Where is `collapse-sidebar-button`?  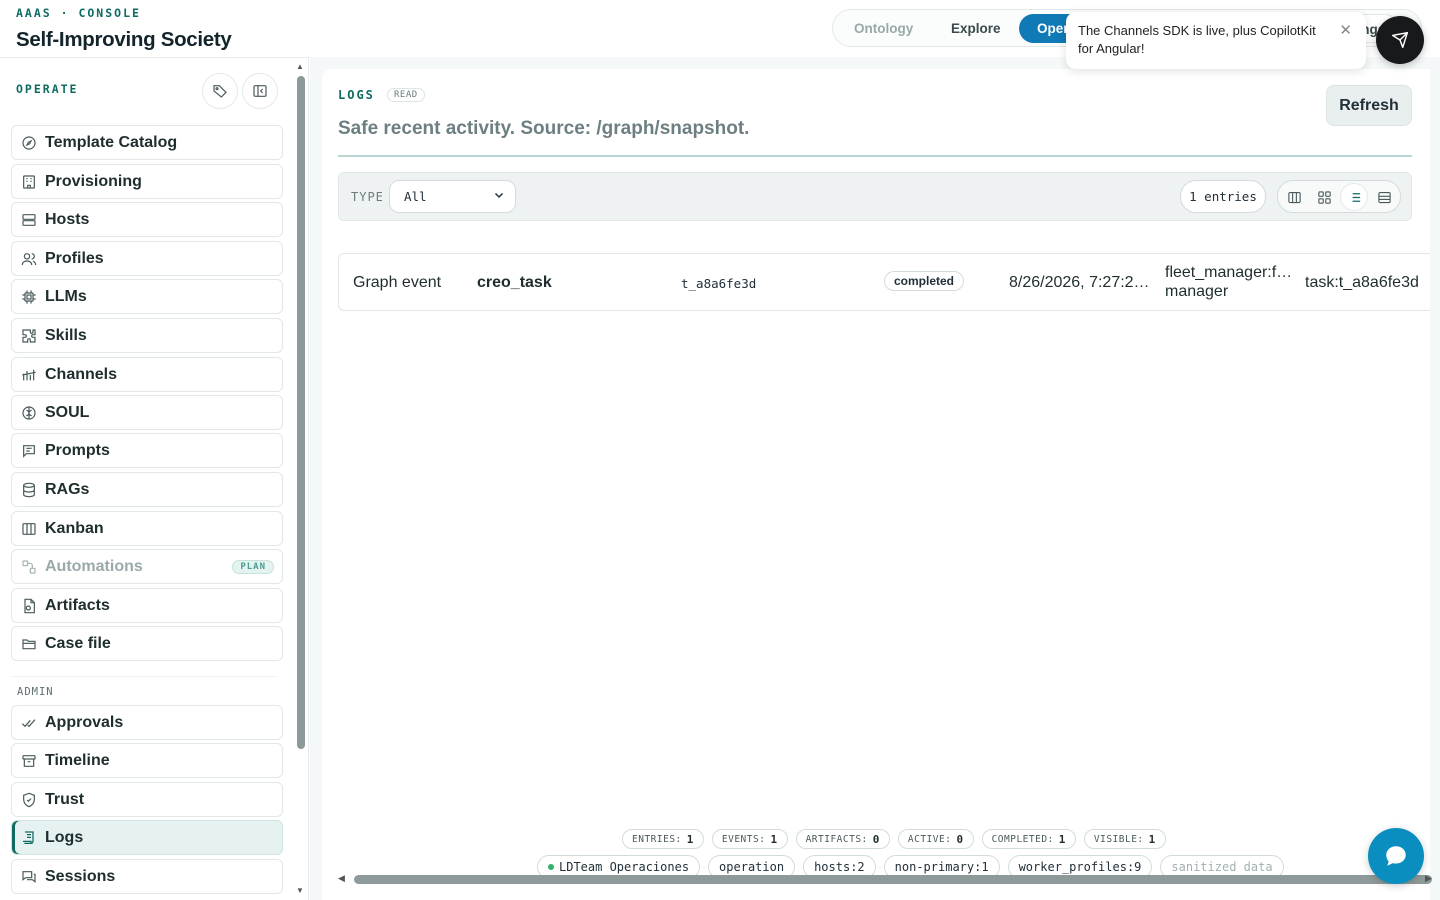 collapse-sidebar-button is located at coordinates (260, 91).